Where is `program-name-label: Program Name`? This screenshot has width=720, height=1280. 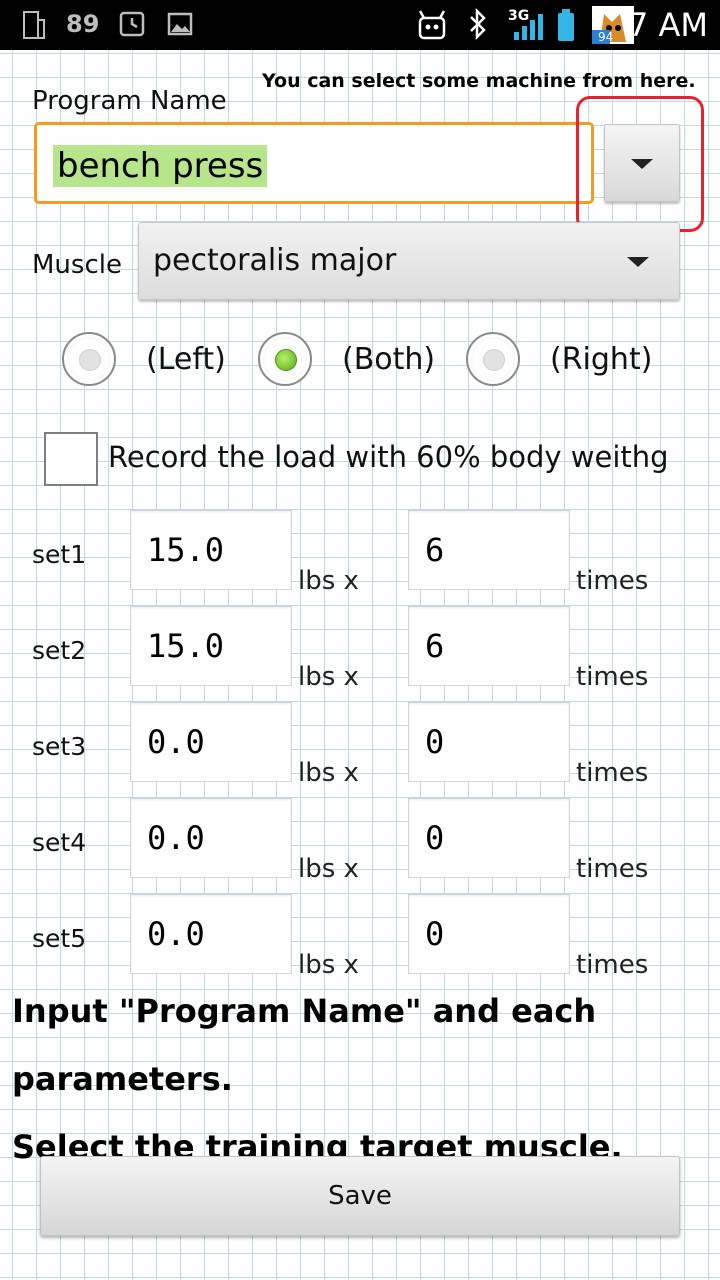 program-name-label: Program Name is located at coordinates (129, 101).